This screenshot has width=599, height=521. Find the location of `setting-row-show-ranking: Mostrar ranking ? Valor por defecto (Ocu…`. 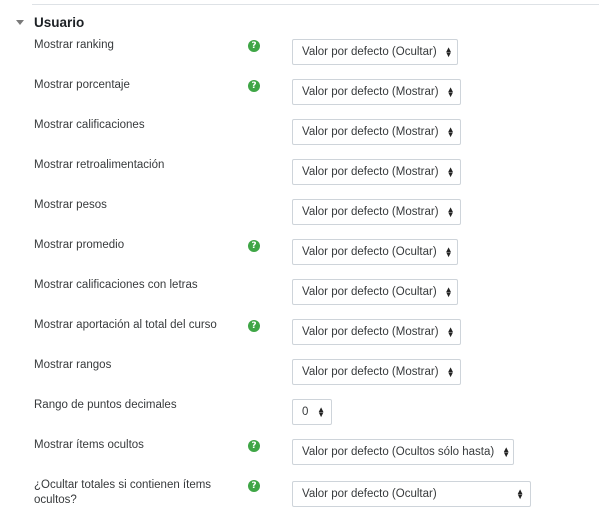

setting-row-show-ranking: Mostrar ranking ? Valor por defecto (Ocu… is located at coordinates (299, 58).